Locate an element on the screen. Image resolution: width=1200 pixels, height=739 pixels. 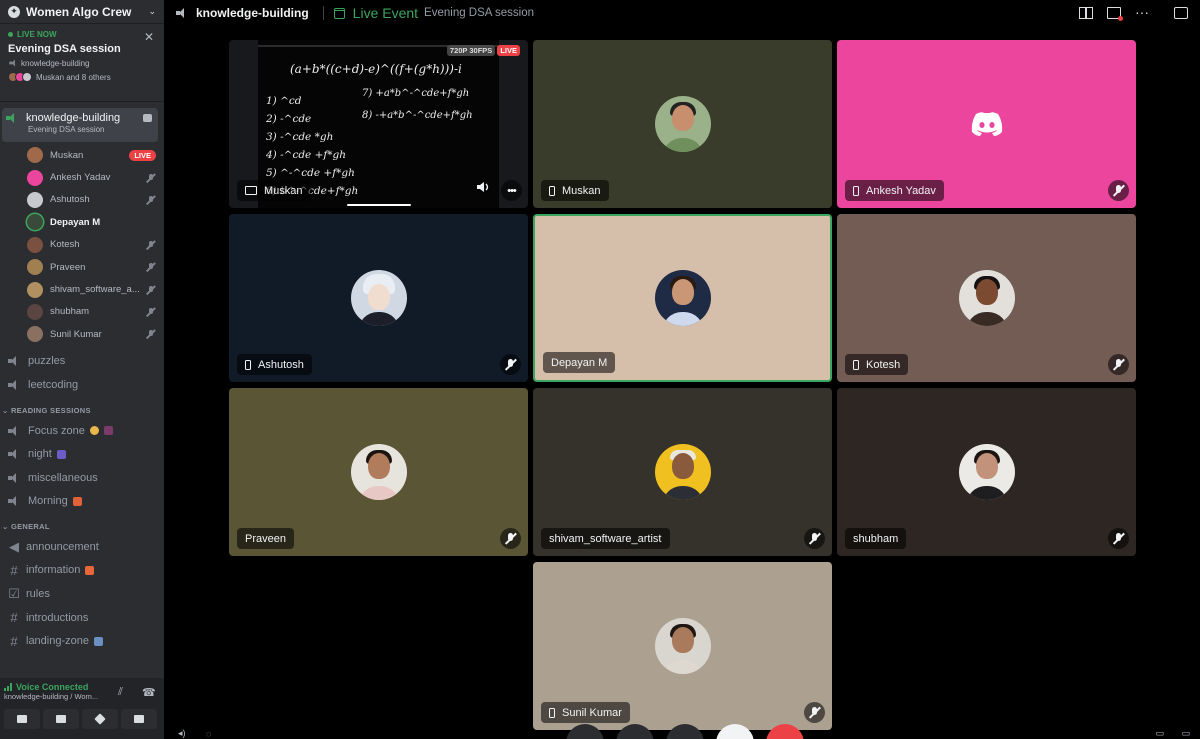
text-channel-announcement: ◀ announcement is located at coordinates (82, 547).